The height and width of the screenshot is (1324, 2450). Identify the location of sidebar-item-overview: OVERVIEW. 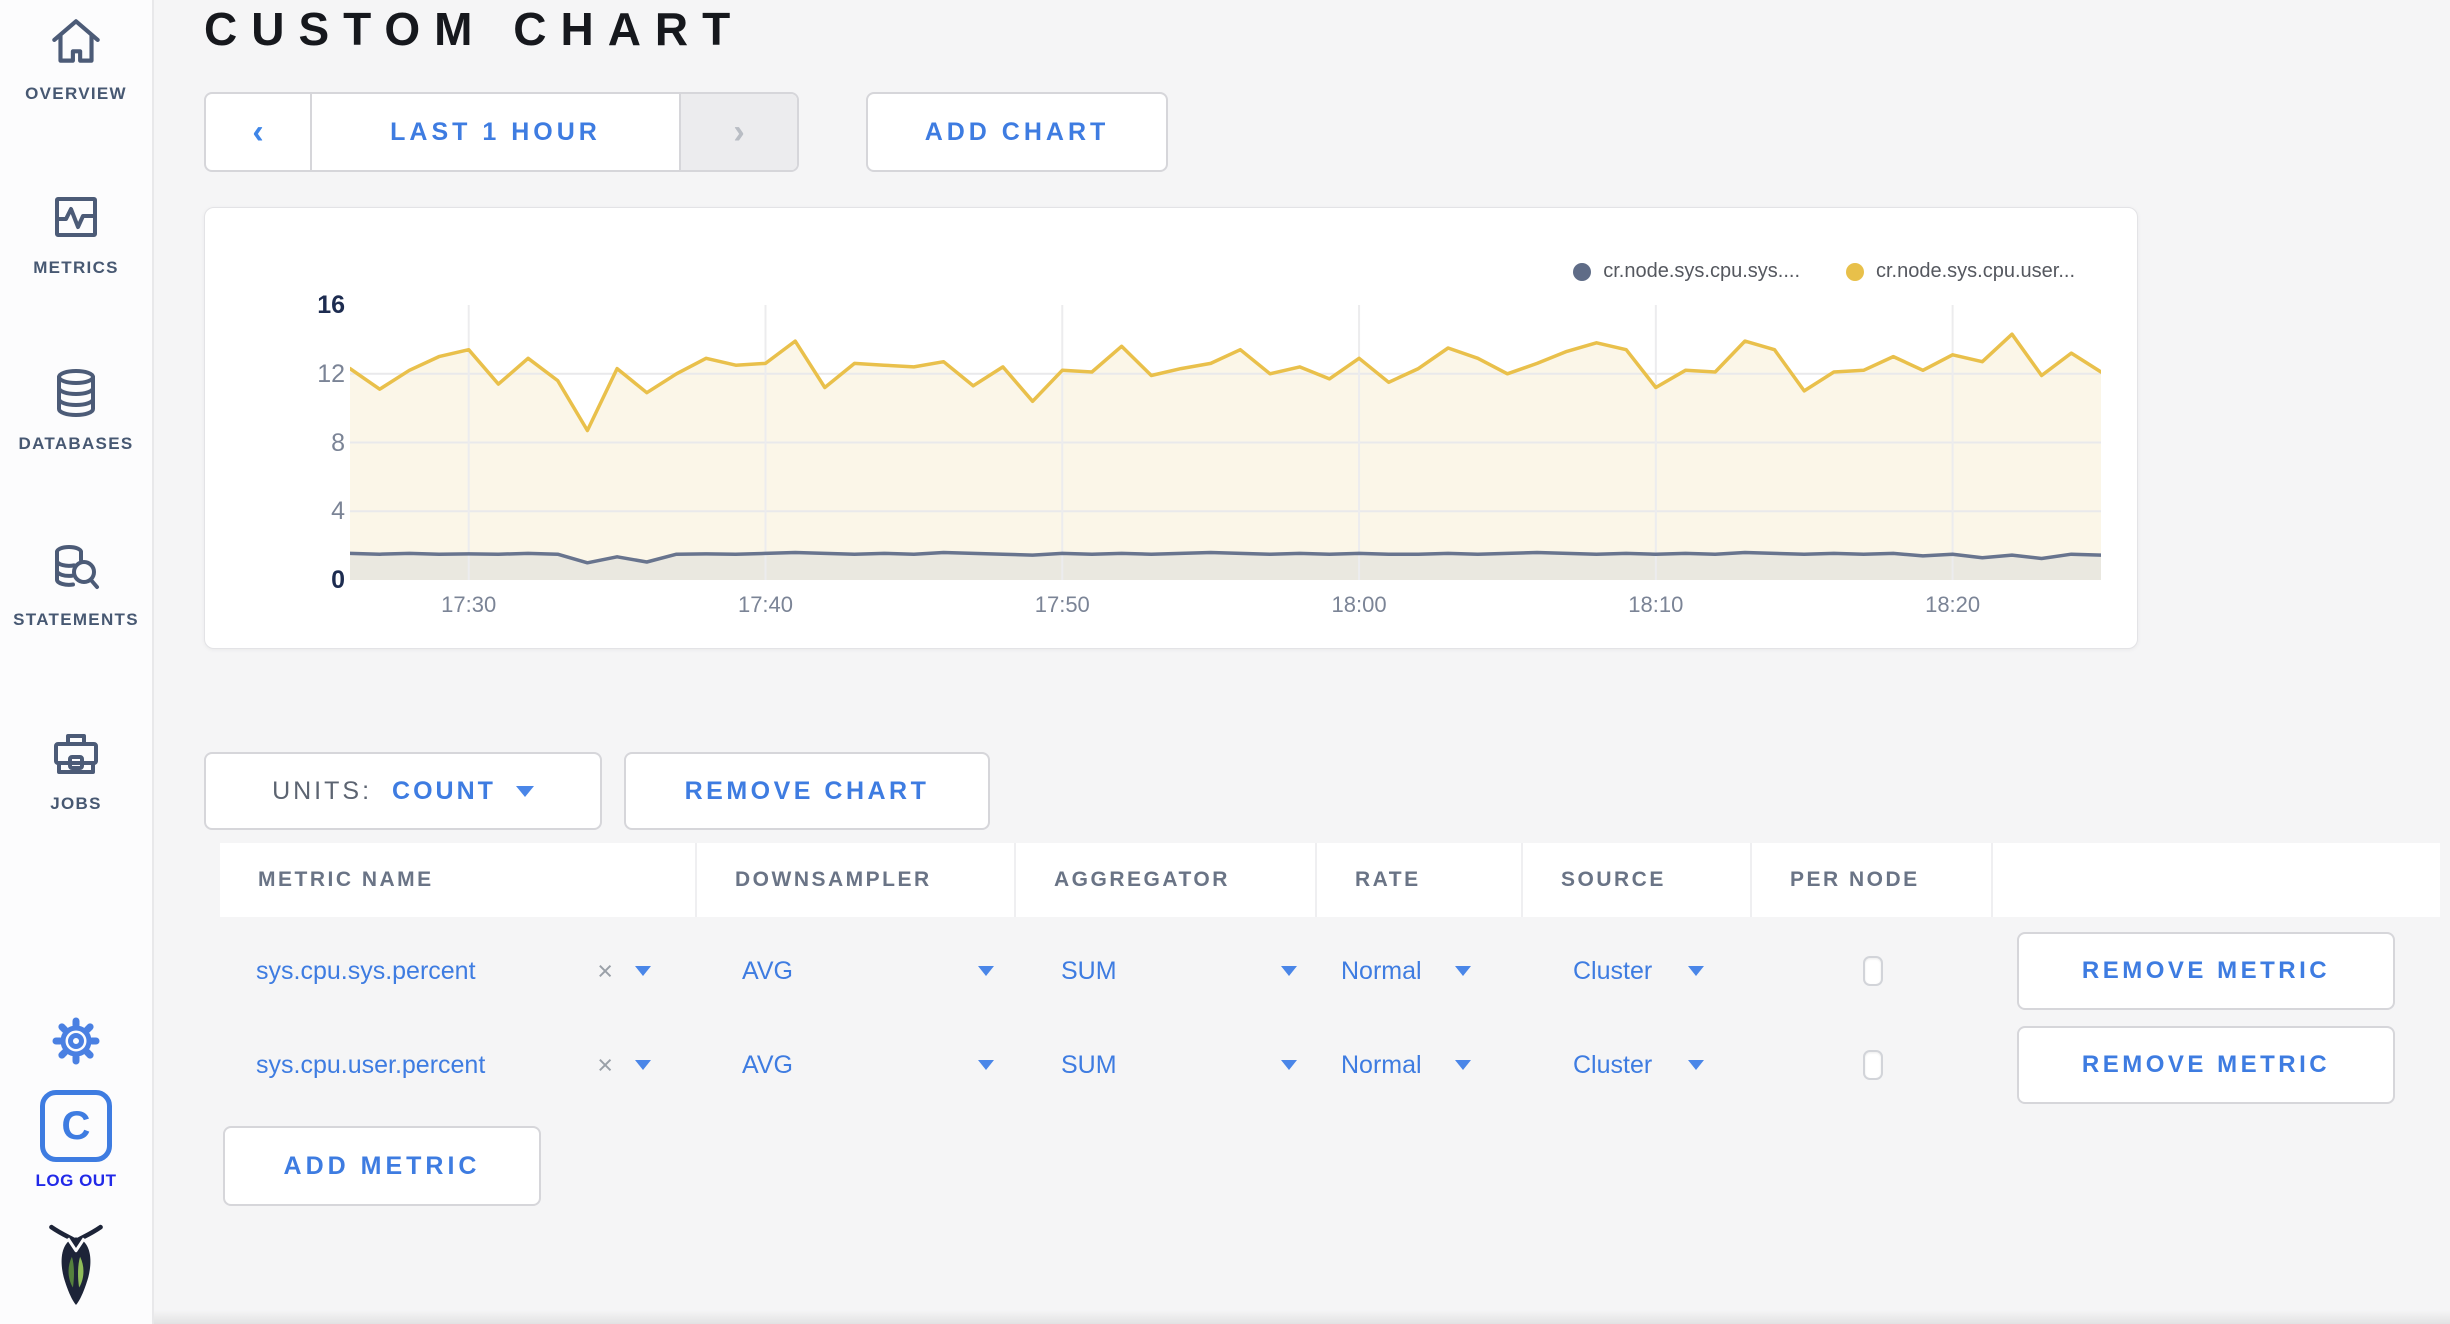
(76, 58).